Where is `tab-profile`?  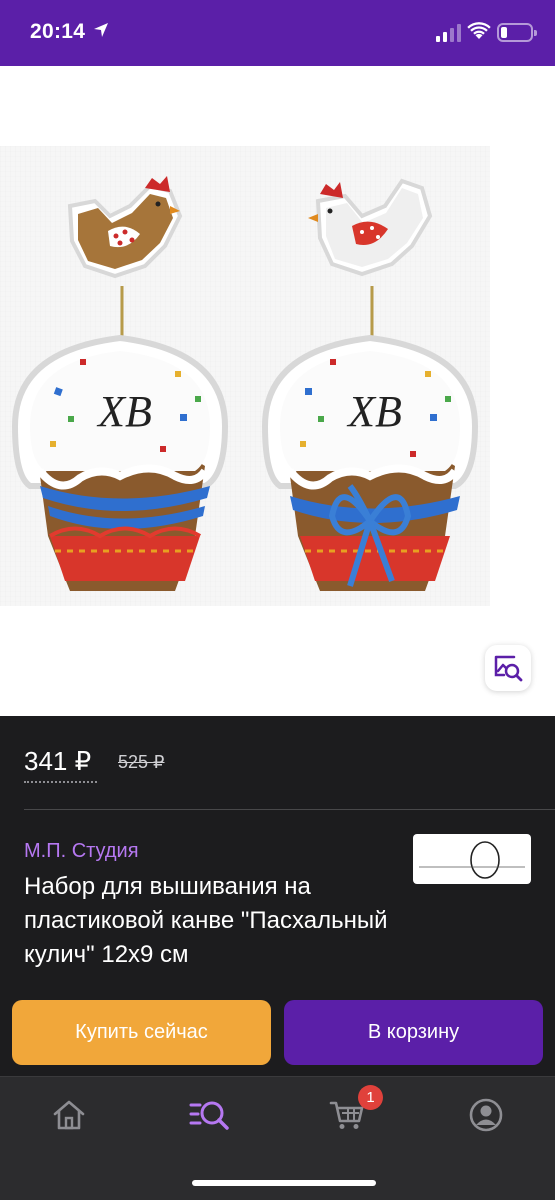
tab-profile is located at coordinates (486, 1115).